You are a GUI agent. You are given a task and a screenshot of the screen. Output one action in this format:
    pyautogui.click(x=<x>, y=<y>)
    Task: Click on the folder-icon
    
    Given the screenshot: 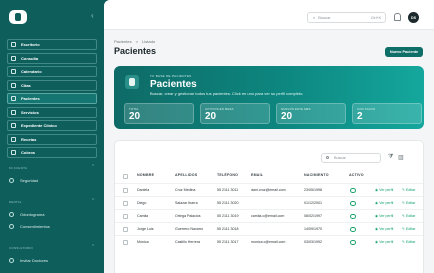 What is the action you would take?
    pyautogui.click(x=13, y=125)
    